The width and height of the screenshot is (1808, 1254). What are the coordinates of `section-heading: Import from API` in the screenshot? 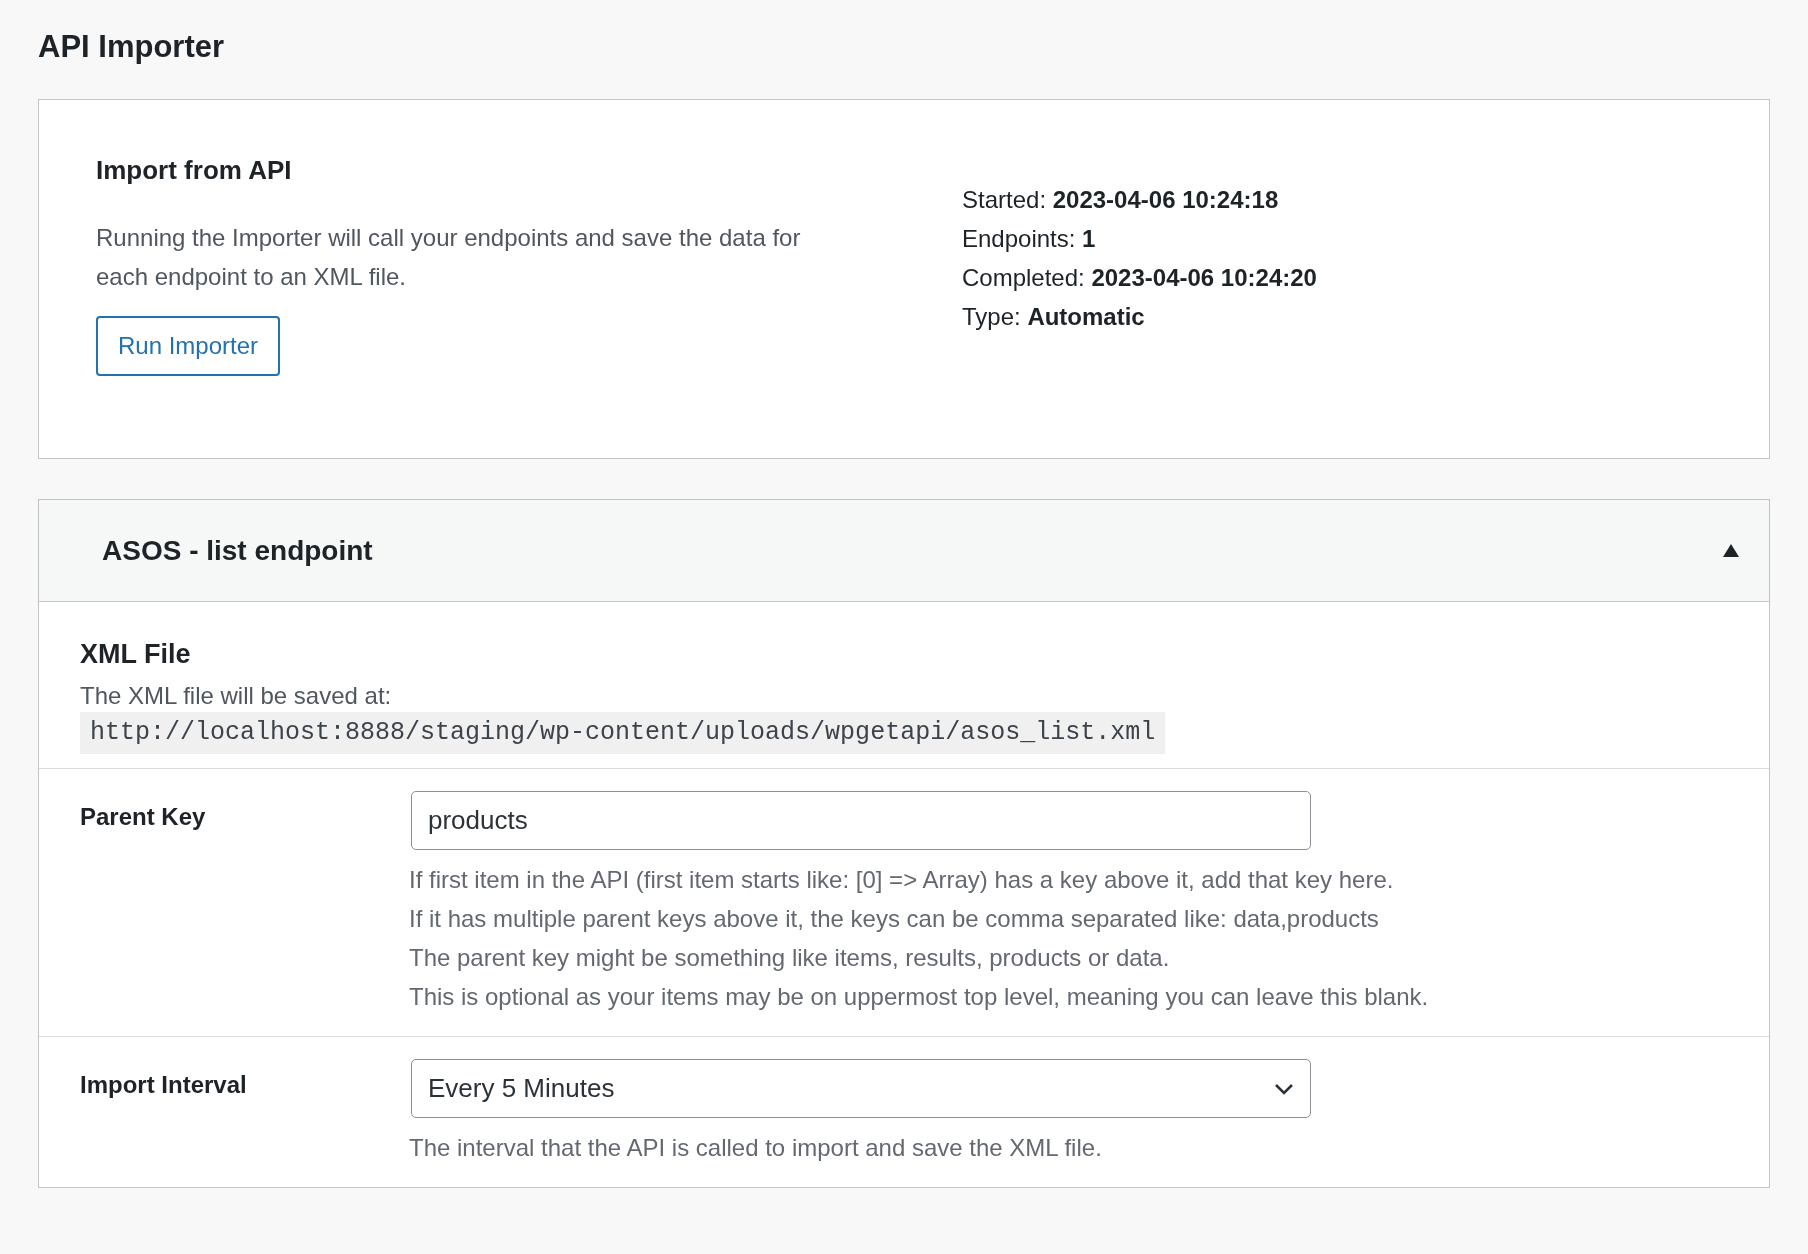 It's located at (194, 170).